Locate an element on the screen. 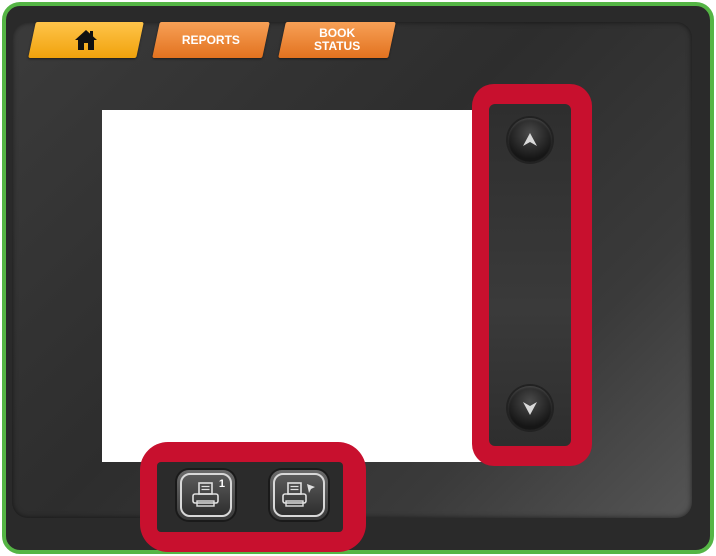  tab-home is located at coordinates (86, 40).